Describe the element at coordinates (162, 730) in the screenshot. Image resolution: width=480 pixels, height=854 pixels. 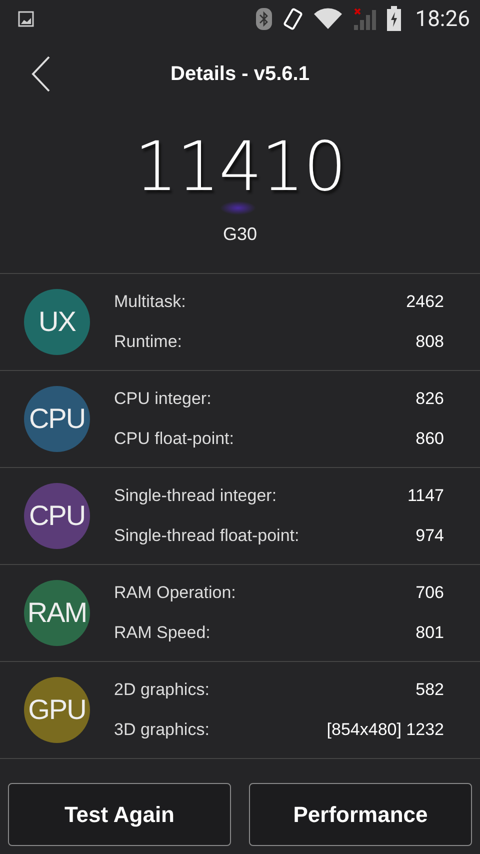
I see `metric-label: 3D graphics:` at that location.